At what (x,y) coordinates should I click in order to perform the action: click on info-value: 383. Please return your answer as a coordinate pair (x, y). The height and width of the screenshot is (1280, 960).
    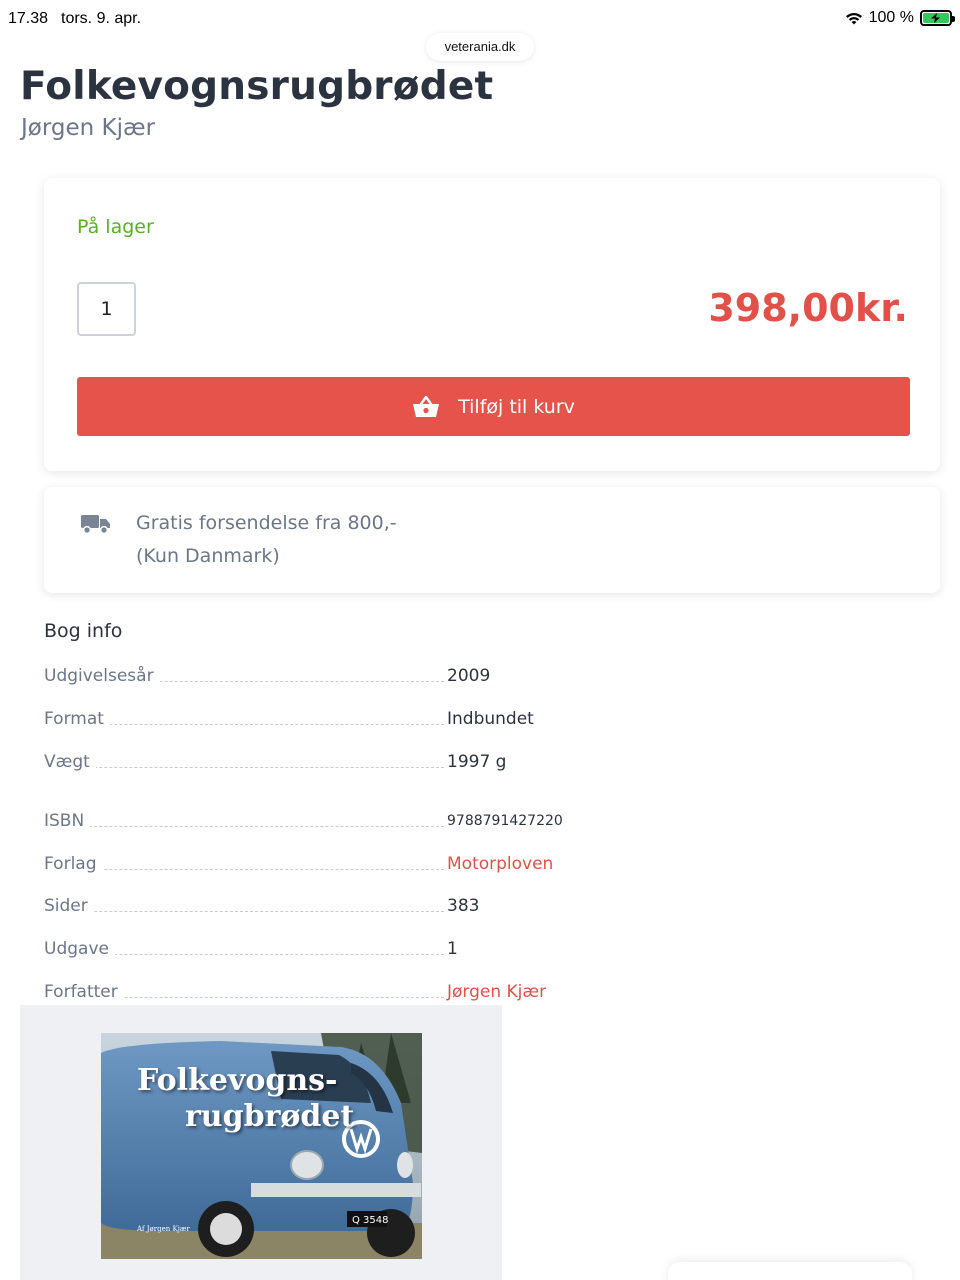
    Looking at the image, I should click on (463, 906).